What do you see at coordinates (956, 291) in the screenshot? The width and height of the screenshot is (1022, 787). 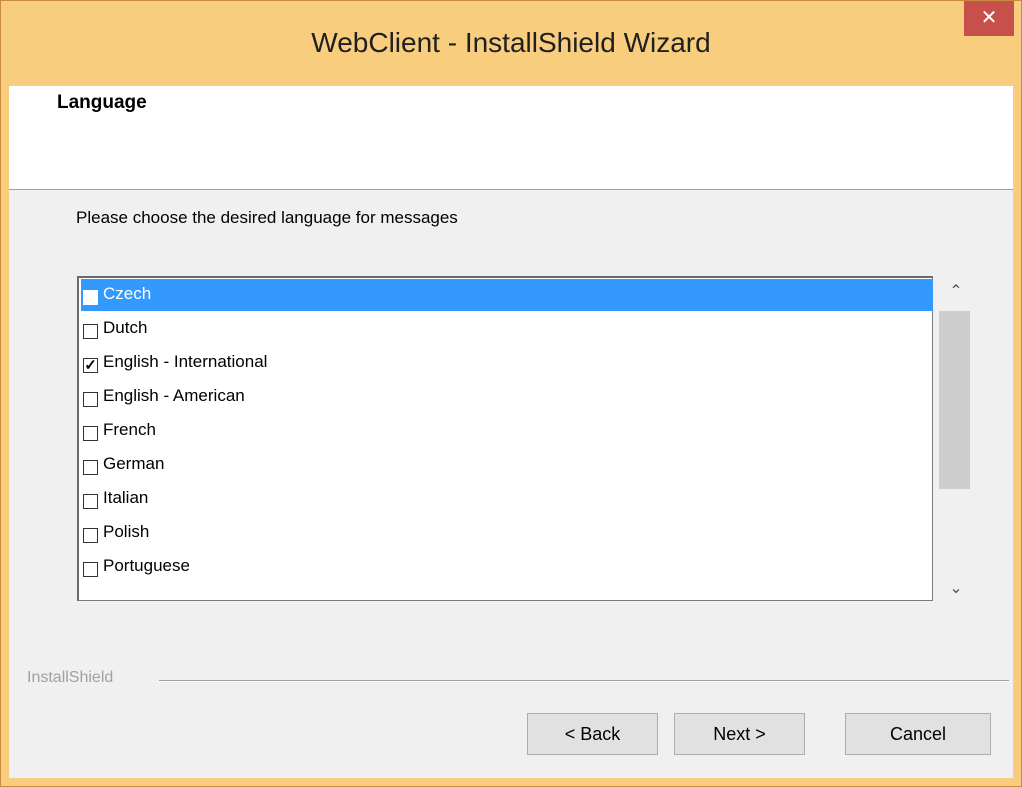 I see `scroll-up-icon: ⌃` at bounding box center [956, 291].